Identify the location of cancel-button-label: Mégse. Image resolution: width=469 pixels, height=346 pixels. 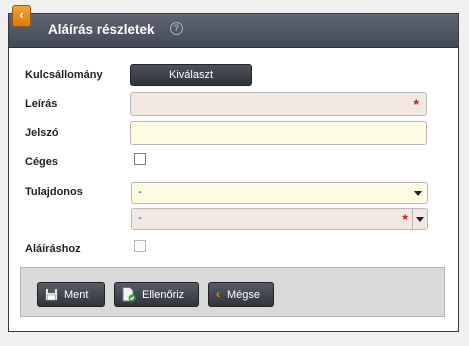
(244, 295).